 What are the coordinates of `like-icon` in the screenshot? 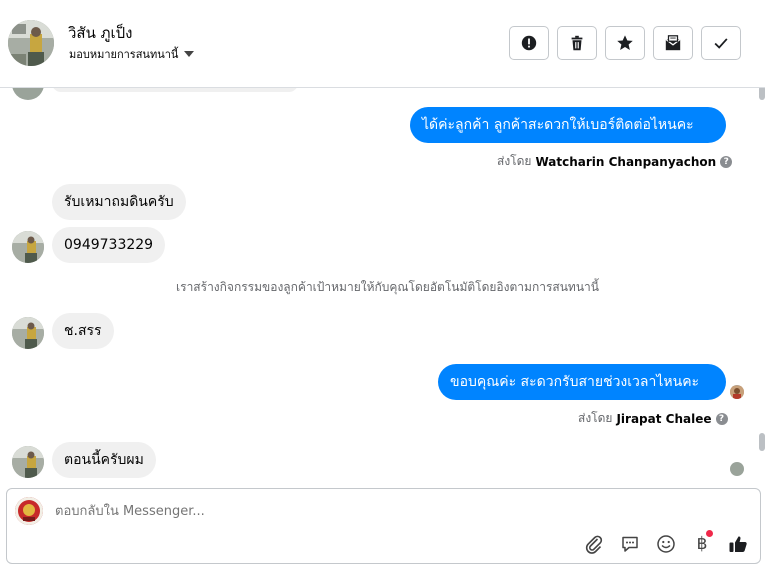 It's located at (738, 544).